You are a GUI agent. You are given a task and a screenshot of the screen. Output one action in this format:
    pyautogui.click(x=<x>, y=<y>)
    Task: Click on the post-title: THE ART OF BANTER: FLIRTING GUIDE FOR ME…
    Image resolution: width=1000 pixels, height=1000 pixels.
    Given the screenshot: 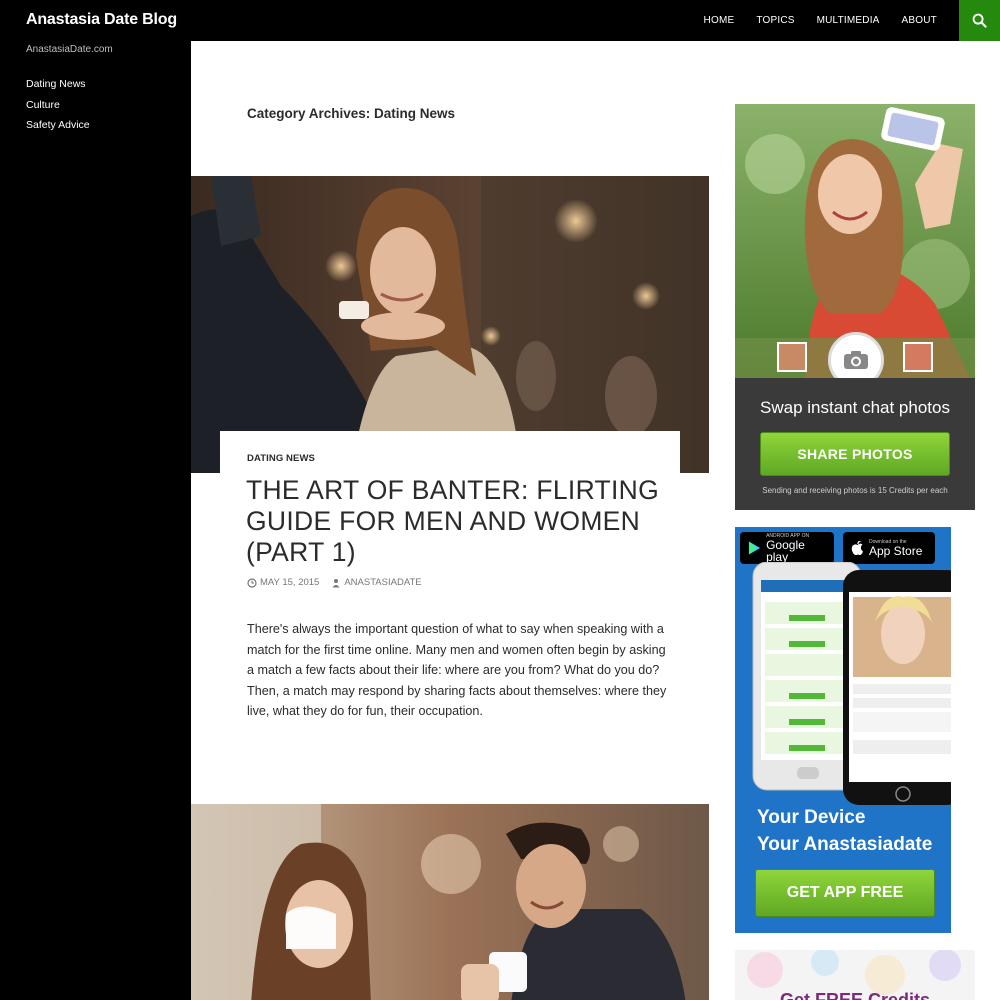 What is the action you would take?
    pyautogui.click(x=456, y=521)
    